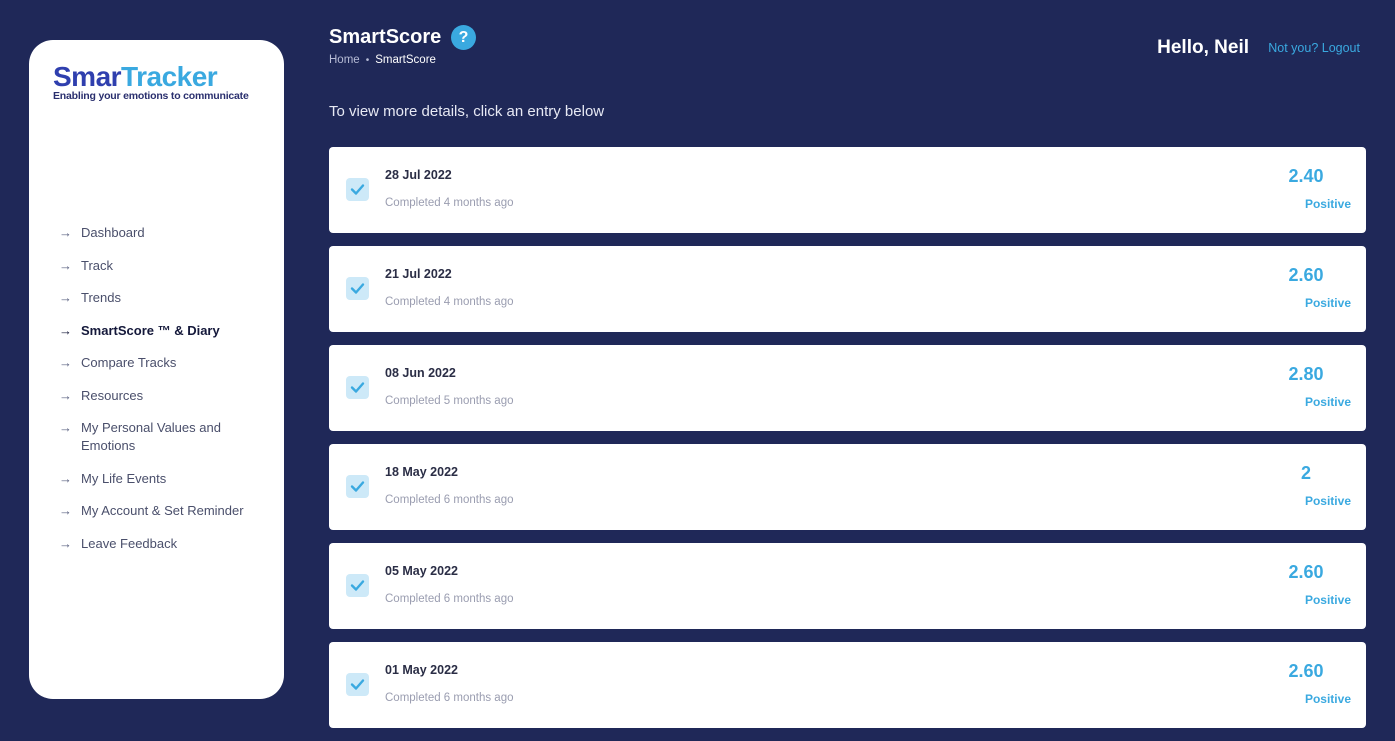 The height and width of the screenshot is (741, 1395). Describe the element at coordinates (151, 96) in the screenshot. I see `logo-tagline: Enabling your emotions to communicate` at that location.